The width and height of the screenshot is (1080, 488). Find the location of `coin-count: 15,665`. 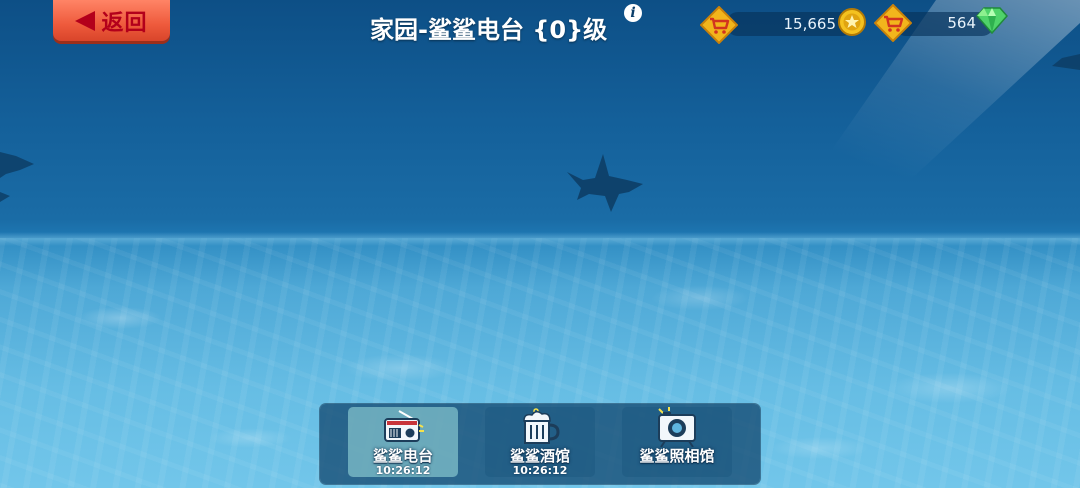

coin-count: 15,665 is located at coordinates (810, 24).